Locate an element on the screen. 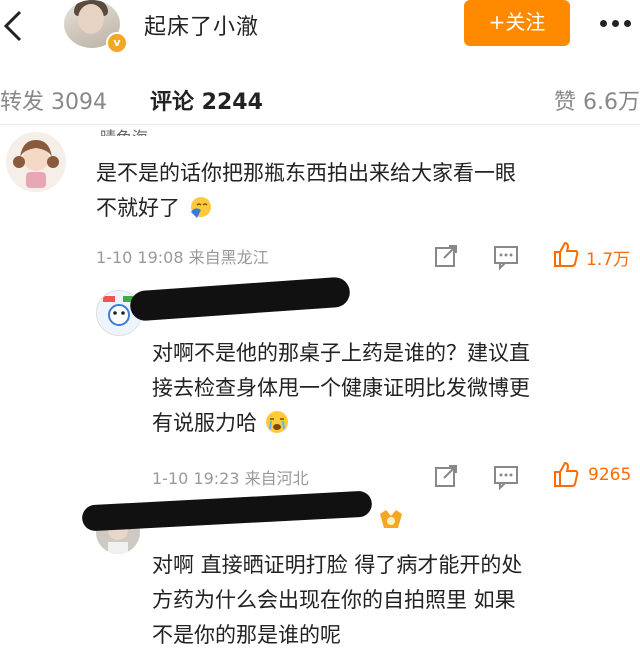 Image resolution: width=640 pixels, height=664 pixels. comment-source: 来自河北 is located at coordinates (276, 478).